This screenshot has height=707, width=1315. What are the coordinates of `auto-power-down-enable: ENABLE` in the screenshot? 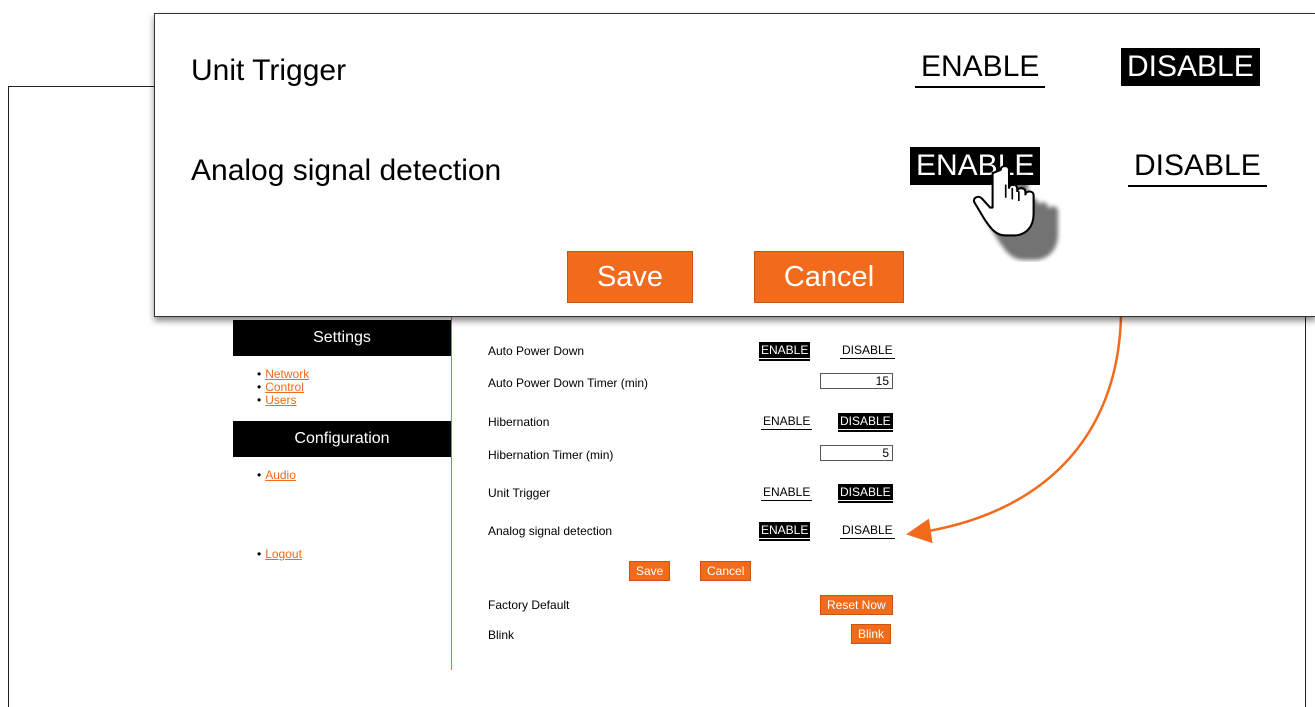 It's located at (785, 350).